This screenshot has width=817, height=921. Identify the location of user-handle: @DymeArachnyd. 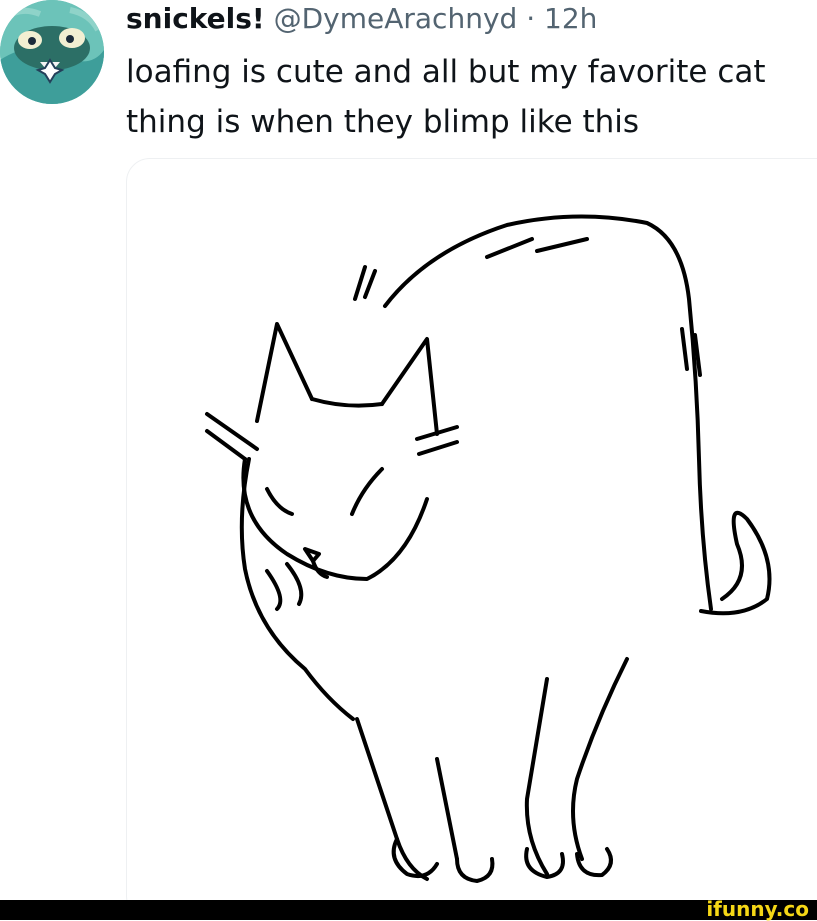
(396, 18).